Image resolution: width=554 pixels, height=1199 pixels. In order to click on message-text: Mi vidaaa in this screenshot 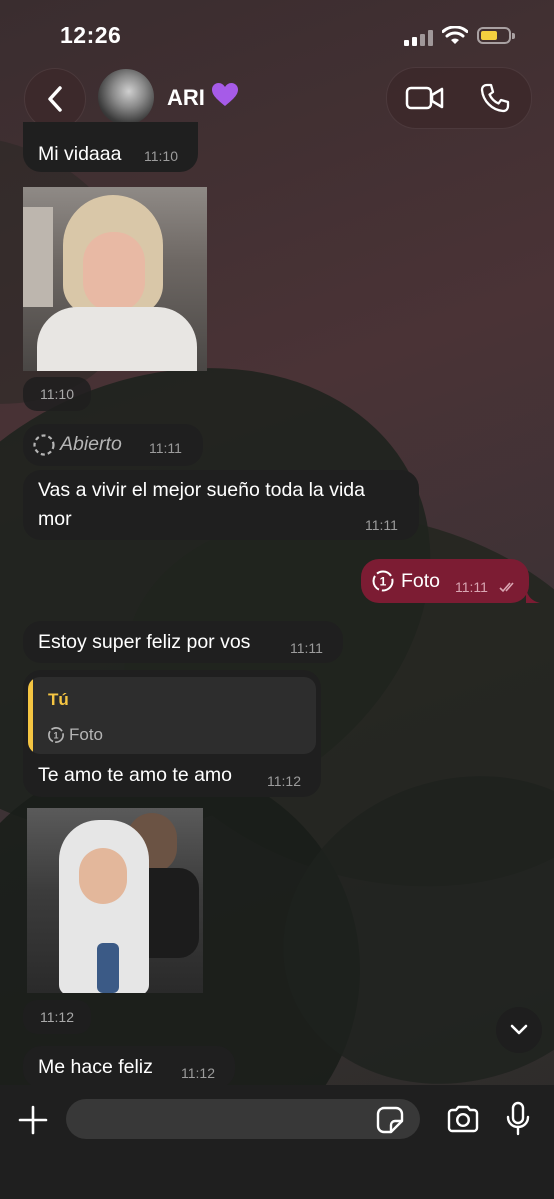, I will do `click(80, 154)`.